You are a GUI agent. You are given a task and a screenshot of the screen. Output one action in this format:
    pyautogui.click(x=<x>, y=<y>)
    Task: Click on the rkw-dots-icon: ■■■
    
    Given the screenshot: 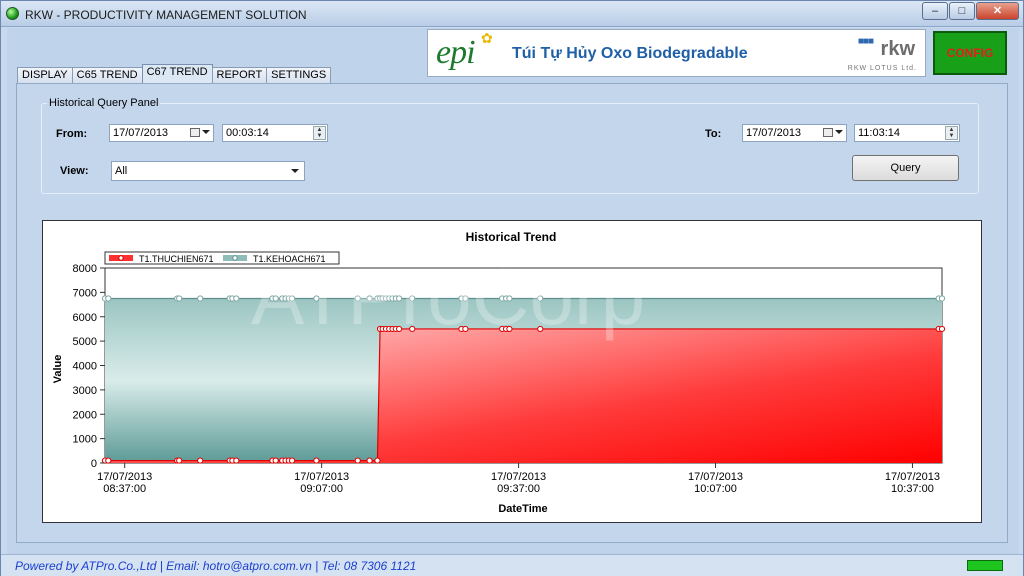 What is the action you would take?
    pyautogui.click(x=865, y=41)
    